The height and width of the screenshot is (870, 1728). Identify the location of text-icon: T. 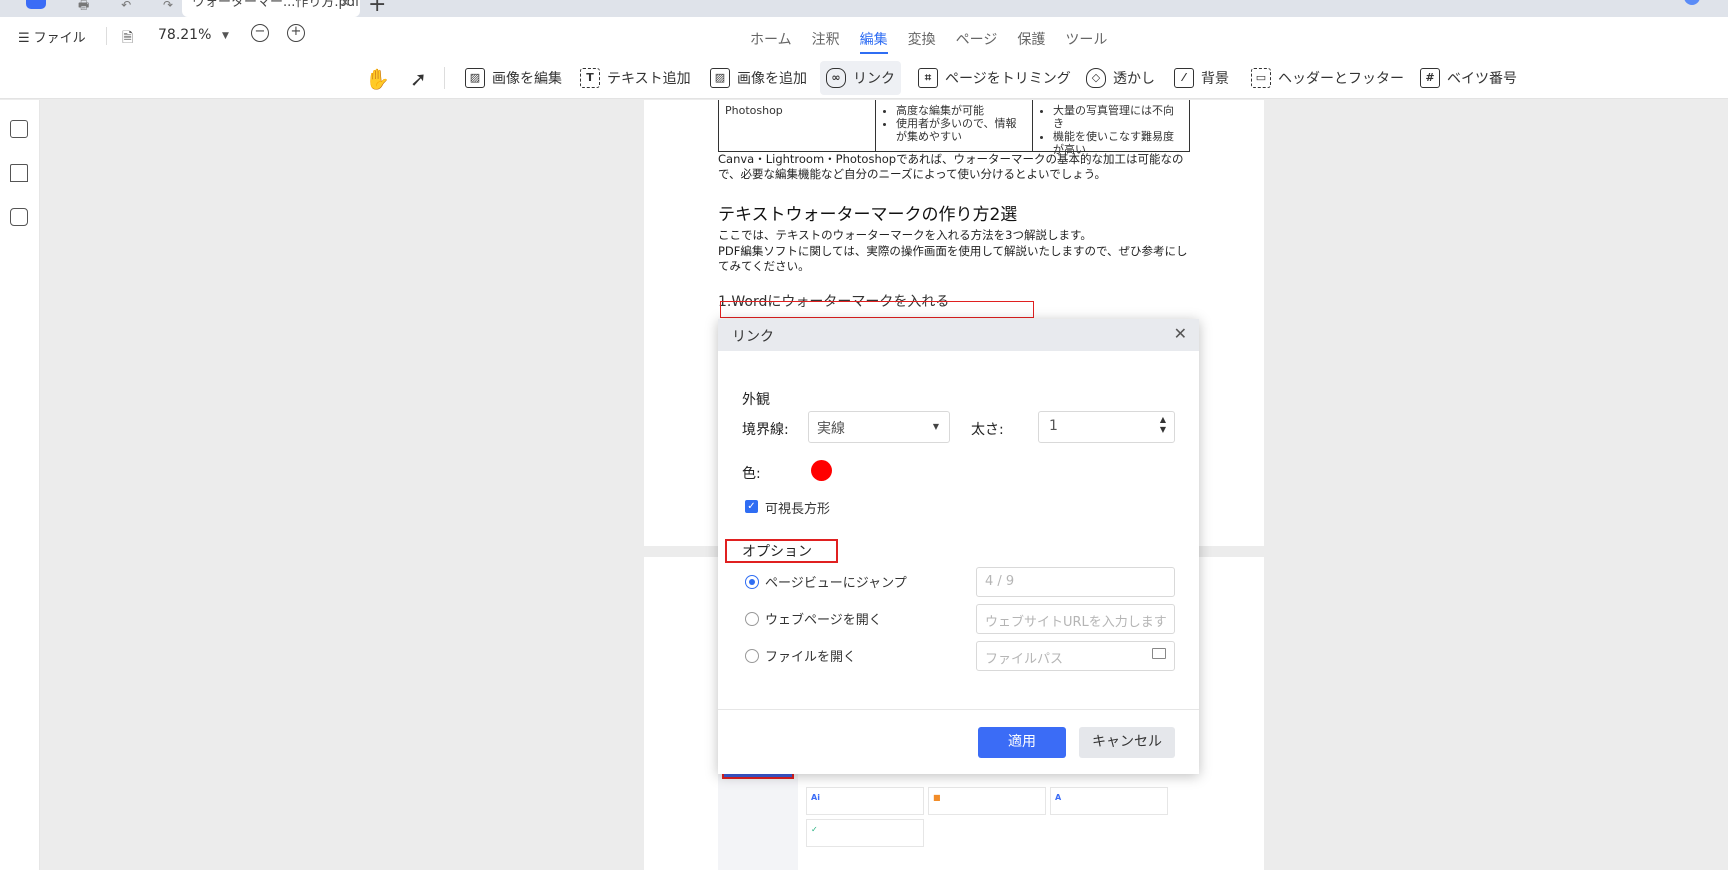
(590, 78).